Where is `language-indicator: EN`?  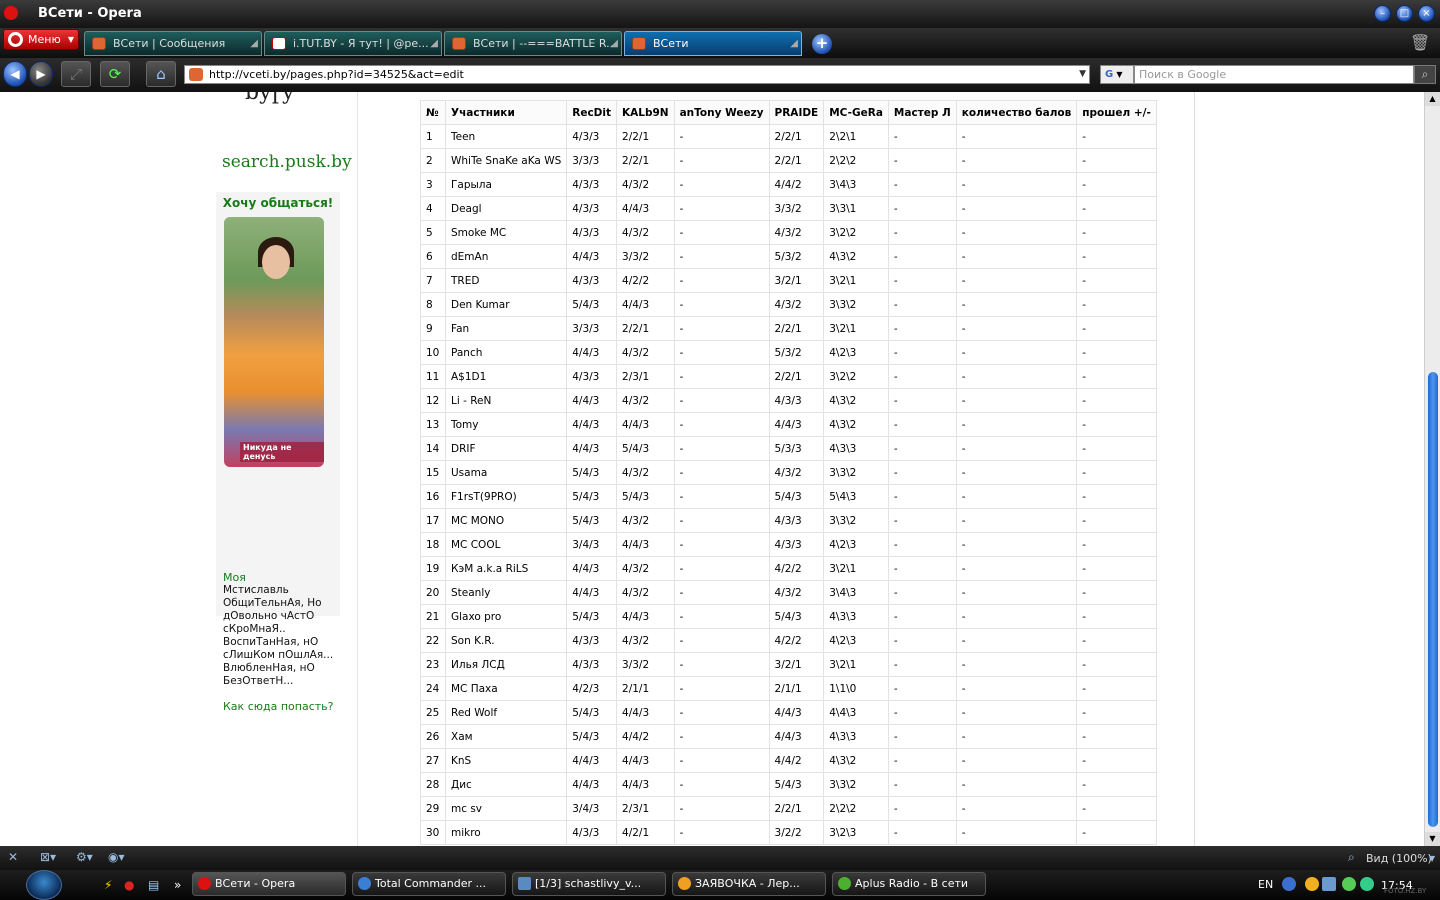 language-indicator: EN is located at coordinates (1265, 884).